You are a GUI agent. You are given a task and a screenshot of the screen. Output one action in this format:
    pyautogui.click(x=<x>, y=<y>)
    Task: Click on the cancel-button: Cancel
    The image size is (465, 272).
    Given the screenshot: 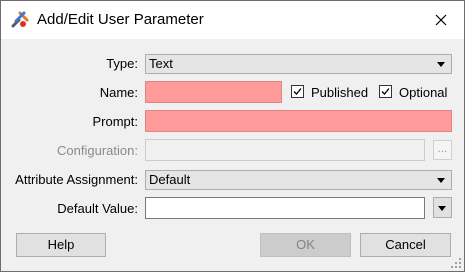 What is the action you would take?
    pyautogui.click(x=405, y=245)
    